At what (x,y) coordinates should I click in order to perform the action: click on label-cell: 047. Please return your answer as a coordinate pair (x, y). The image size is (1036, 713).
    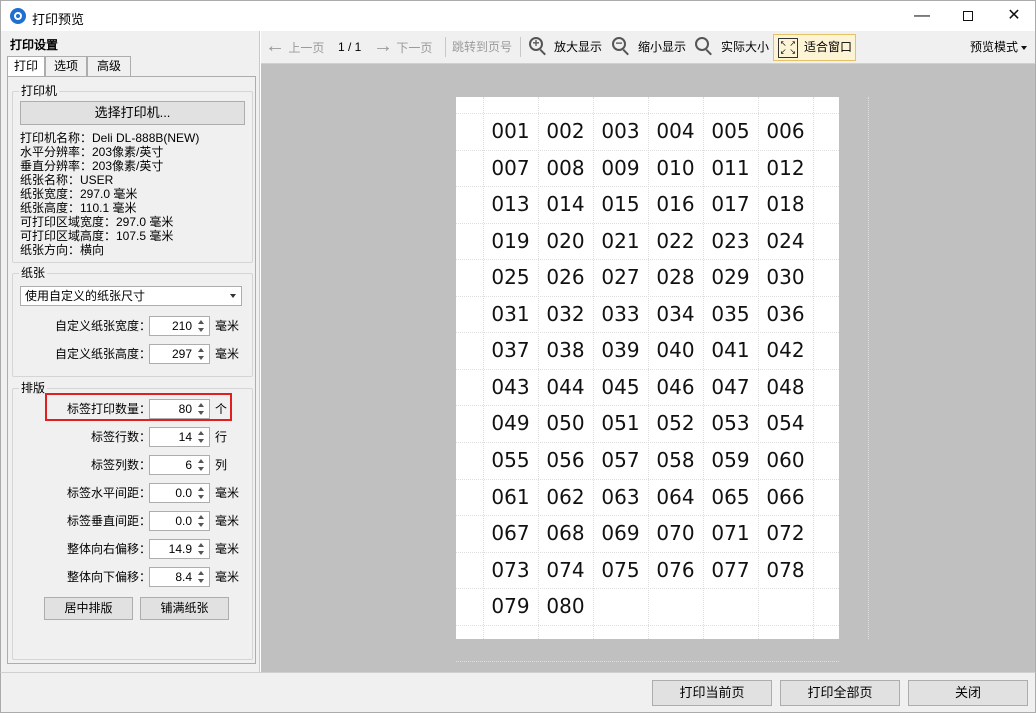
    Looking at the image, I should click on (730, 387).